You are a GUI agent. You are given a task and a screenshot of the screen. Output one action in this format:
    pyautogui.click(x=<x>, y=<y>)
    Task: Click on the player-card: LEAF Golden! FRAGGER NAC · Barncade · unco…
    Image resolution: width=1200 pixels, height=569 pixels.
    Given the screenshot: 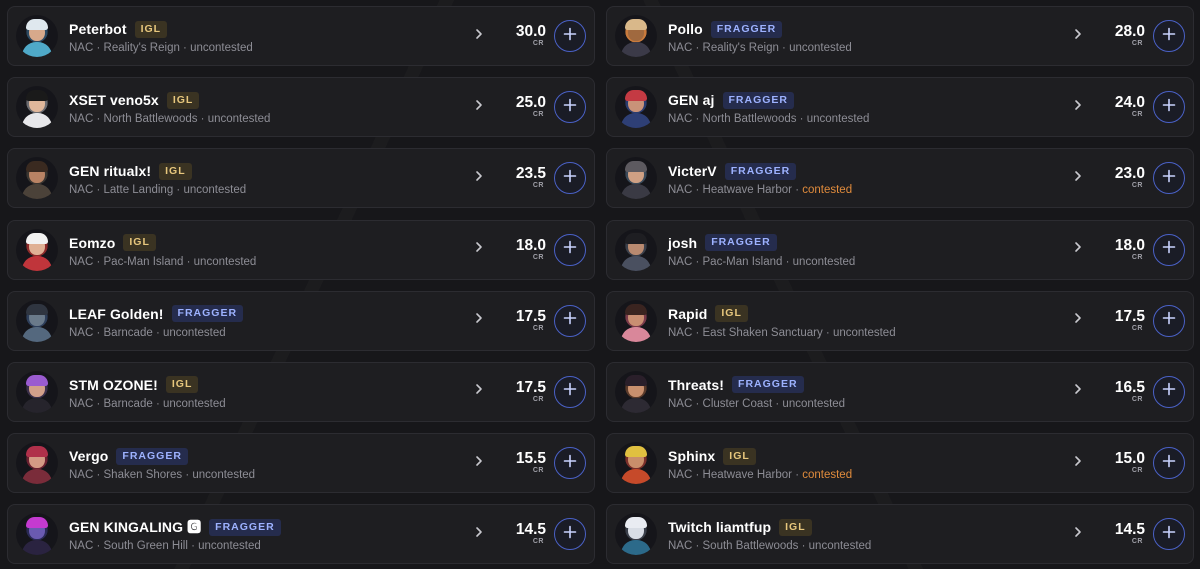 What is the action you would take?
    pyautogui.click(x=301, y=320)
    